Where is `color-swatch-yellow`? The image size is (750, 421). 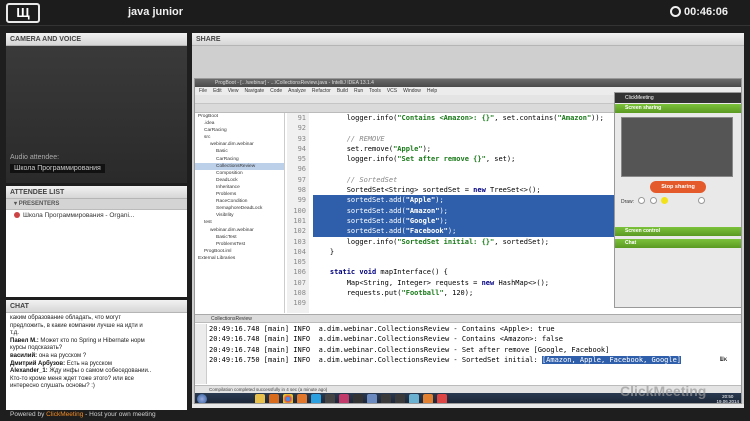
color-swatch-yellow is located at coordinates (665, 200).